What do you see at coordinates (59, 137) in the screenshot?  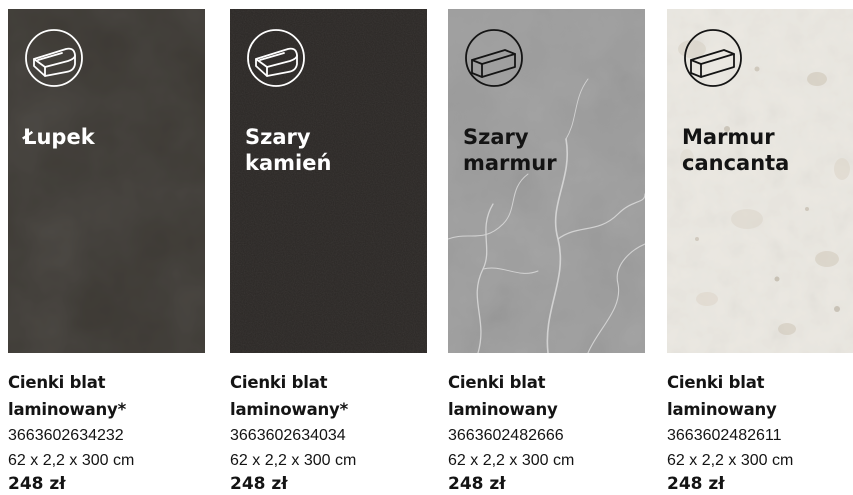 I see `tile-title: Łupek` at bounding box center [59, 137].